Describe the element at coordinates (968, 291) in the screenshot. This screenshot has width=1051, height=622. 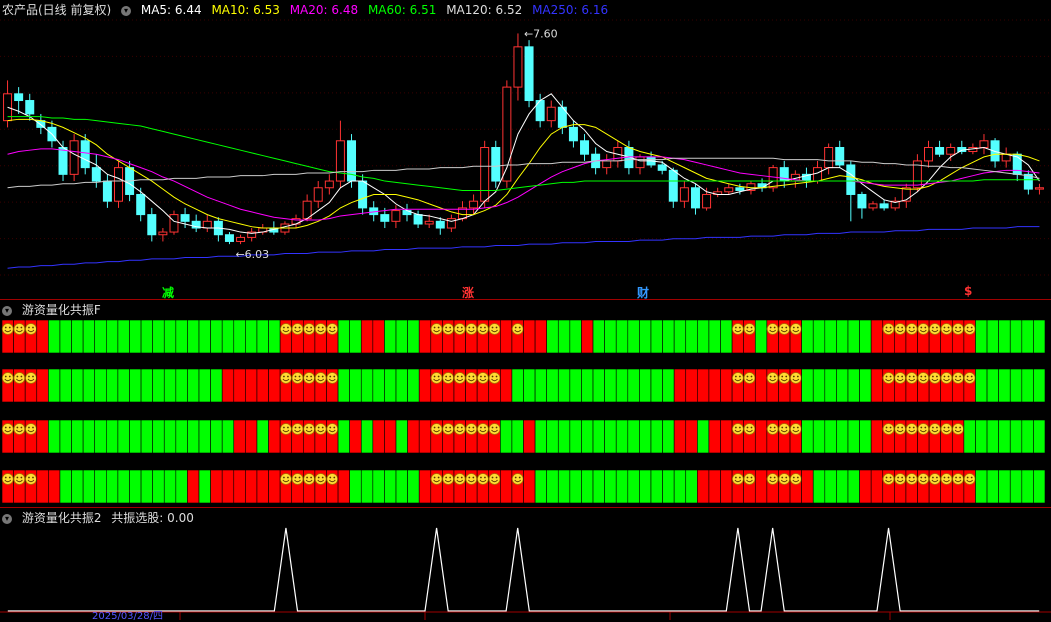
I see `event-marker-dividend: $` at that location.